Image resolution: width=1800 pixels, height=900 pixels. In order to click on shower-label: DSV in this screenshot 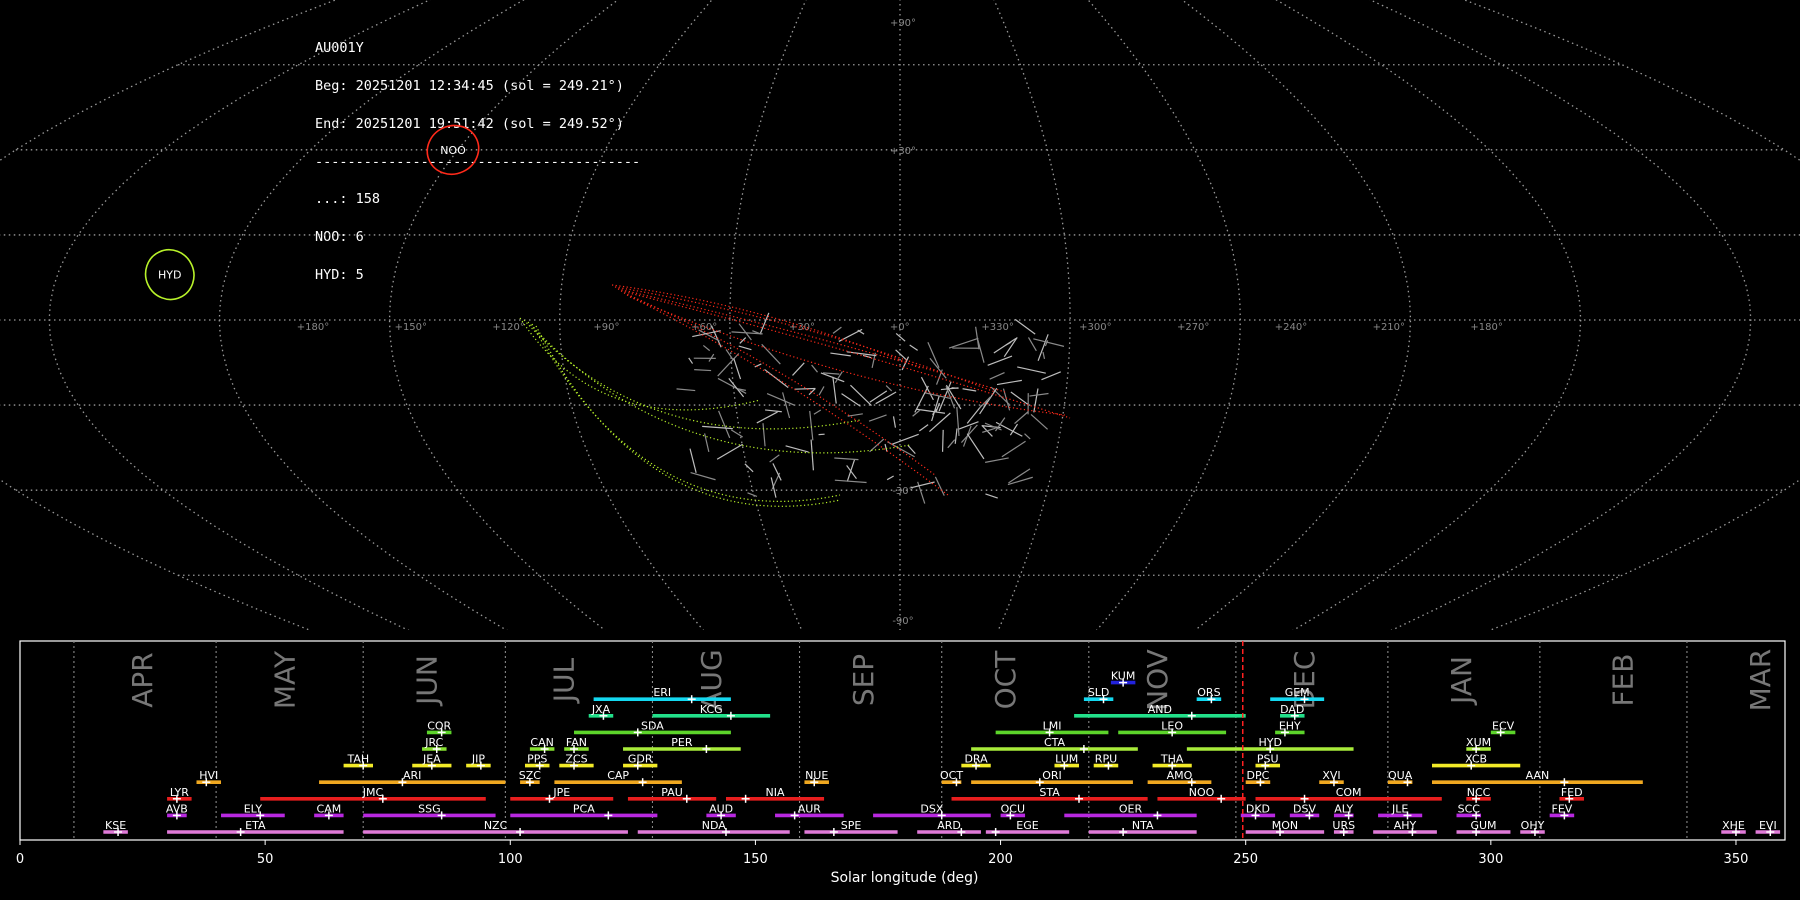, I will do `click(1304, 808)`.